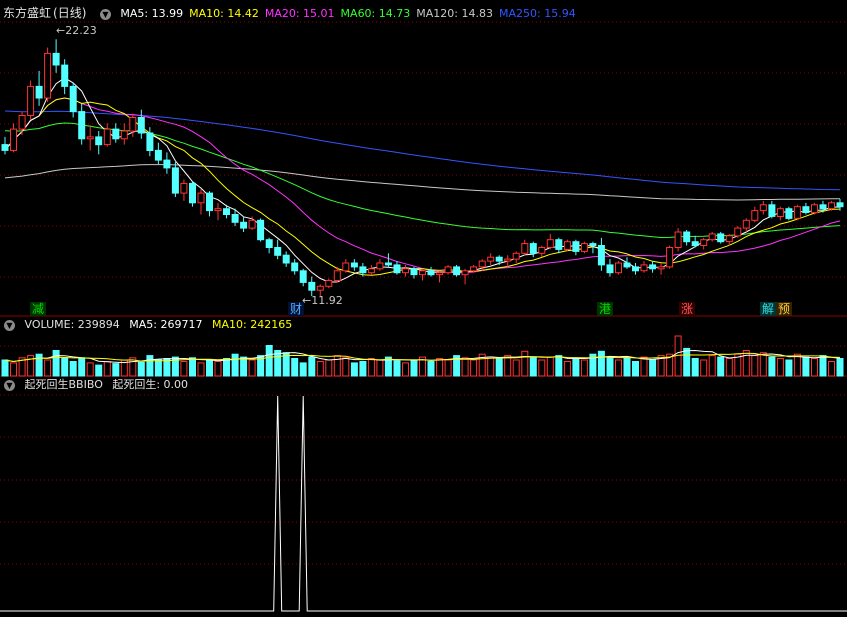 Image resolution: width=847 pixels, height=617 pixels. I want to click on stock-name: 东方盛虹, so click(27, 13).